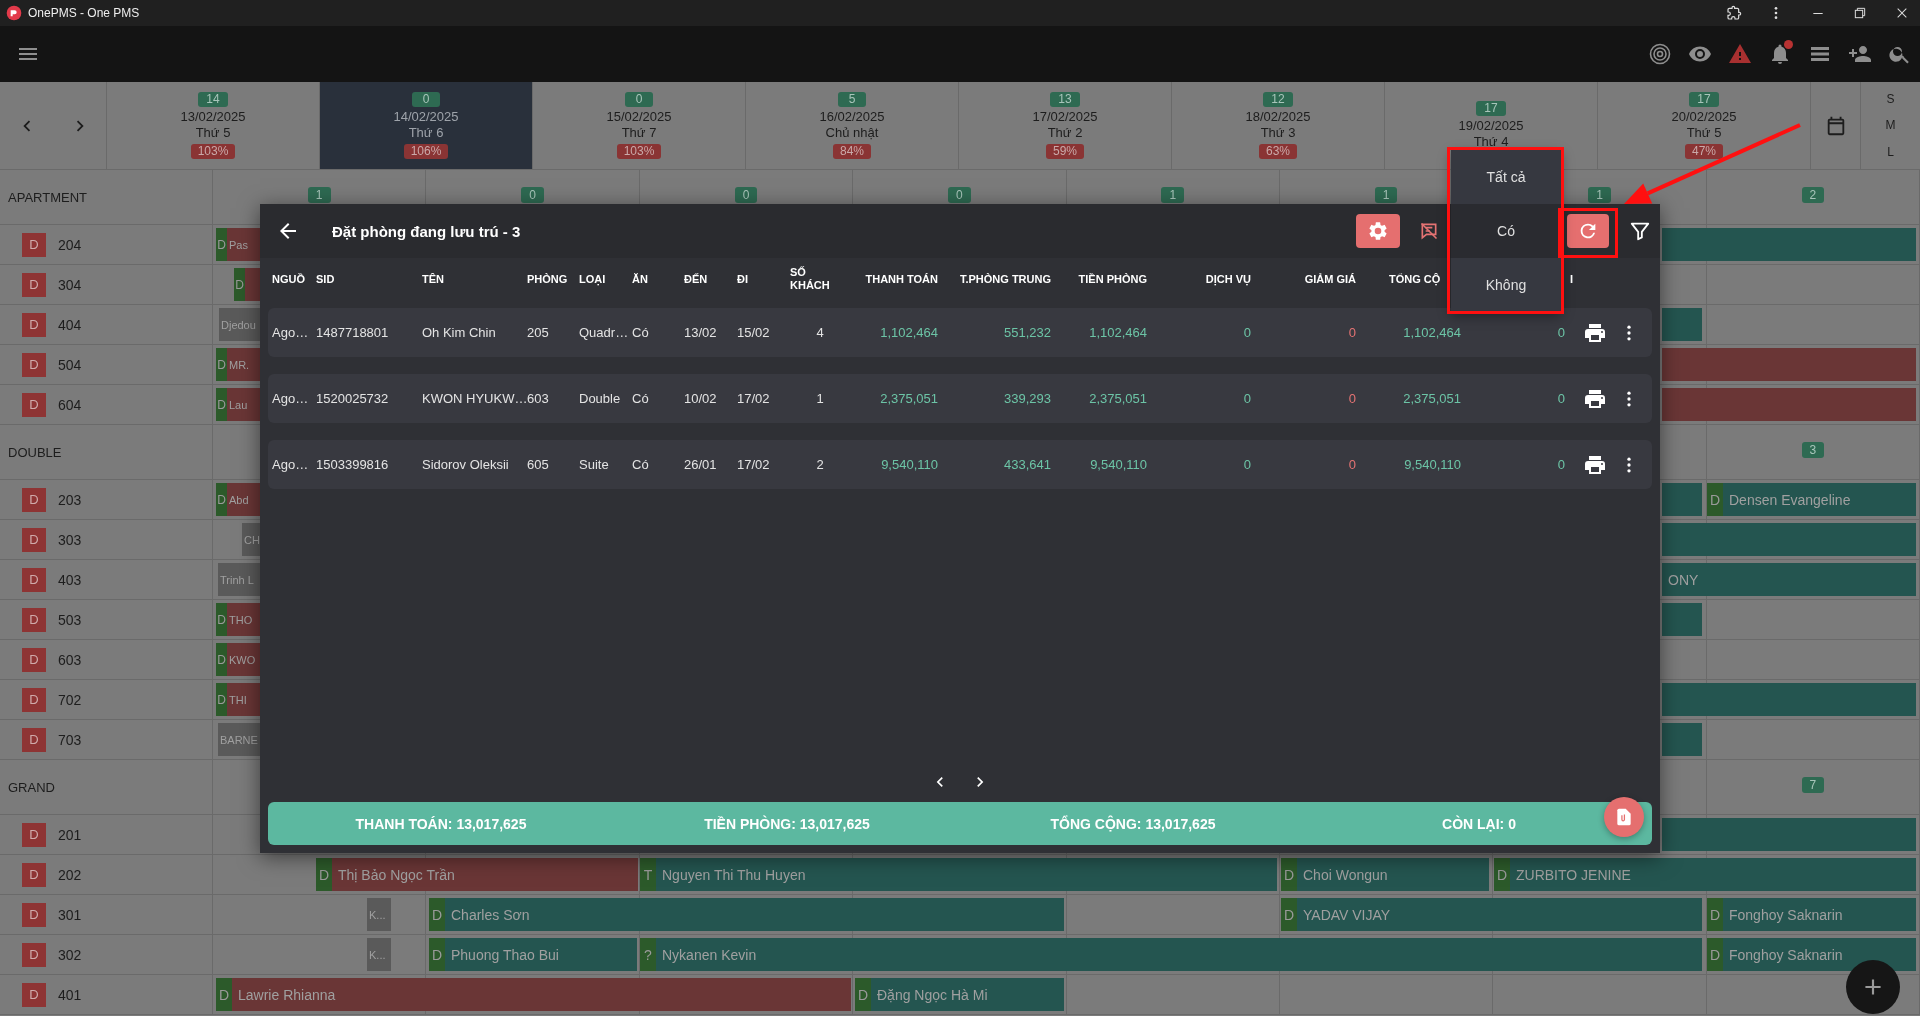  What do you see at coordinates (820, 464) in the screenshot?
I see `table-cell: 2` at bounding box center [820, 464].